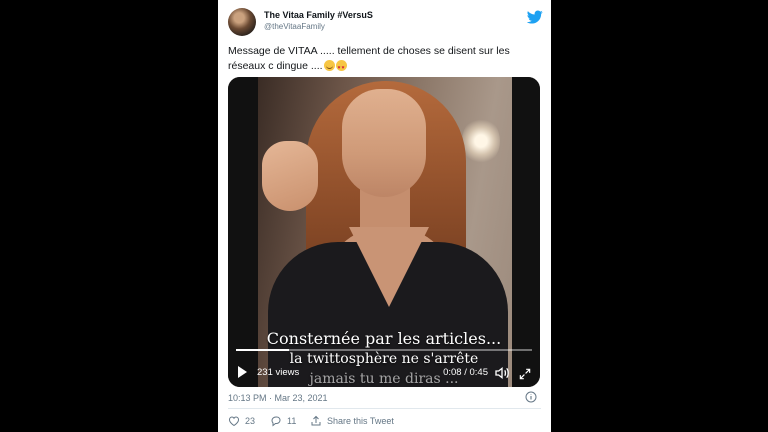  Describe the element at coordinates (318, 26) in the screenshot. I see `user-handle: @theVitaaFamily` at that location.